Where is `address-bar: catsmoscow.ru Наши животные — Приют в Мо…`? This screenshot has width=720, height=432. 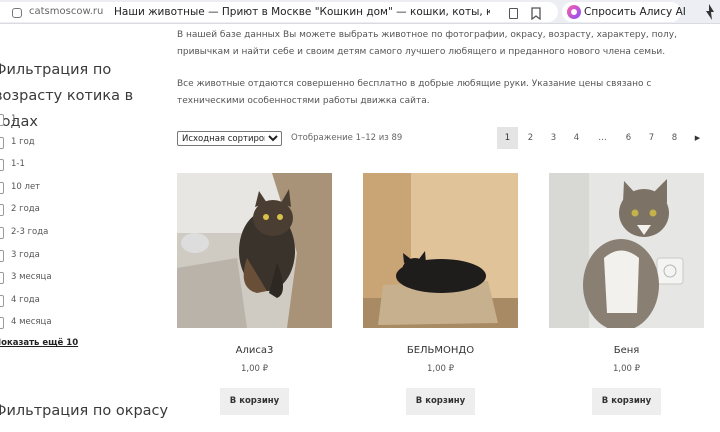
address-bar: catsmoscow.ru Наши животные — Приют в Мо… is located at coordinates (279, 12).